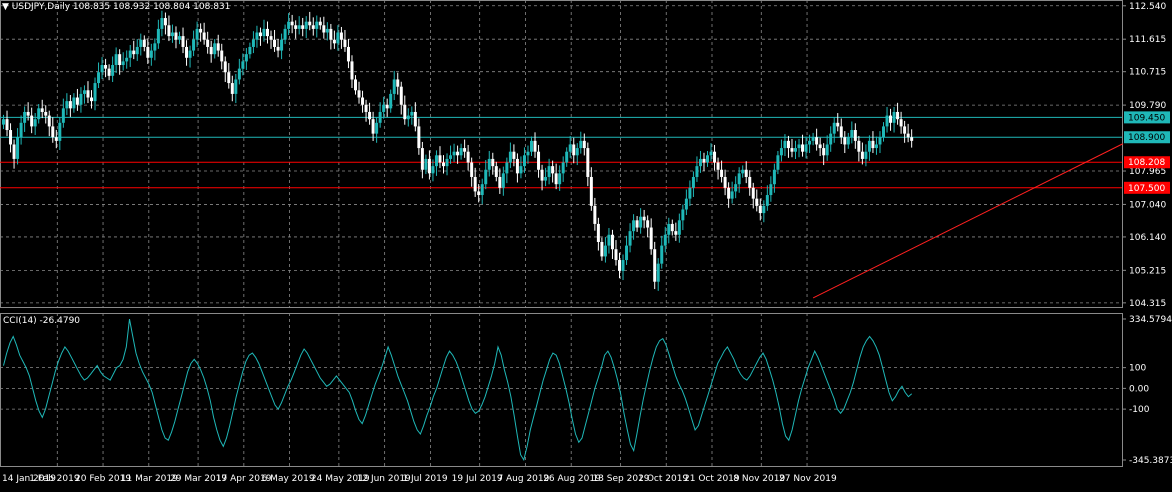  Describe the element at coordinates (1147, 106) in the screenshot. I see `y-tick-label: 109.790` at that location.